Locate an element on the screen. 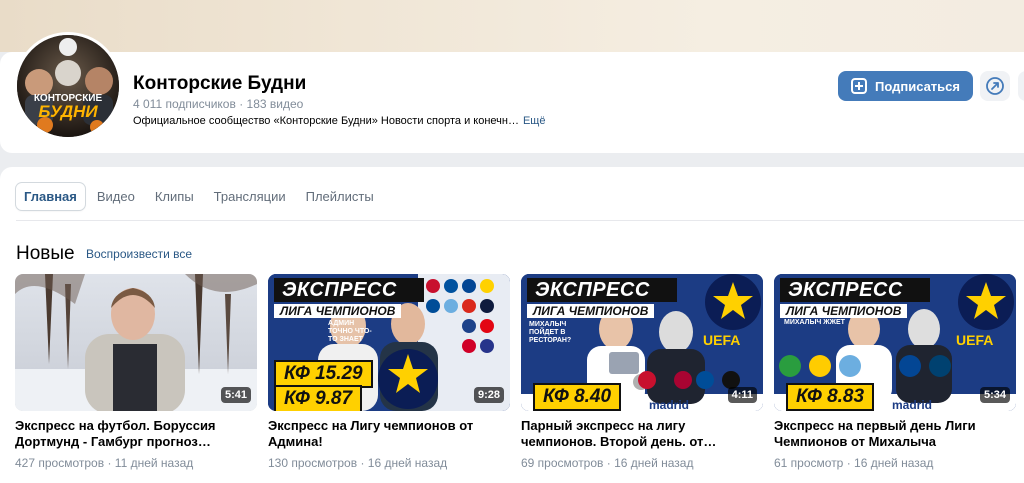  share-icon is located at coordinates (995, 86).